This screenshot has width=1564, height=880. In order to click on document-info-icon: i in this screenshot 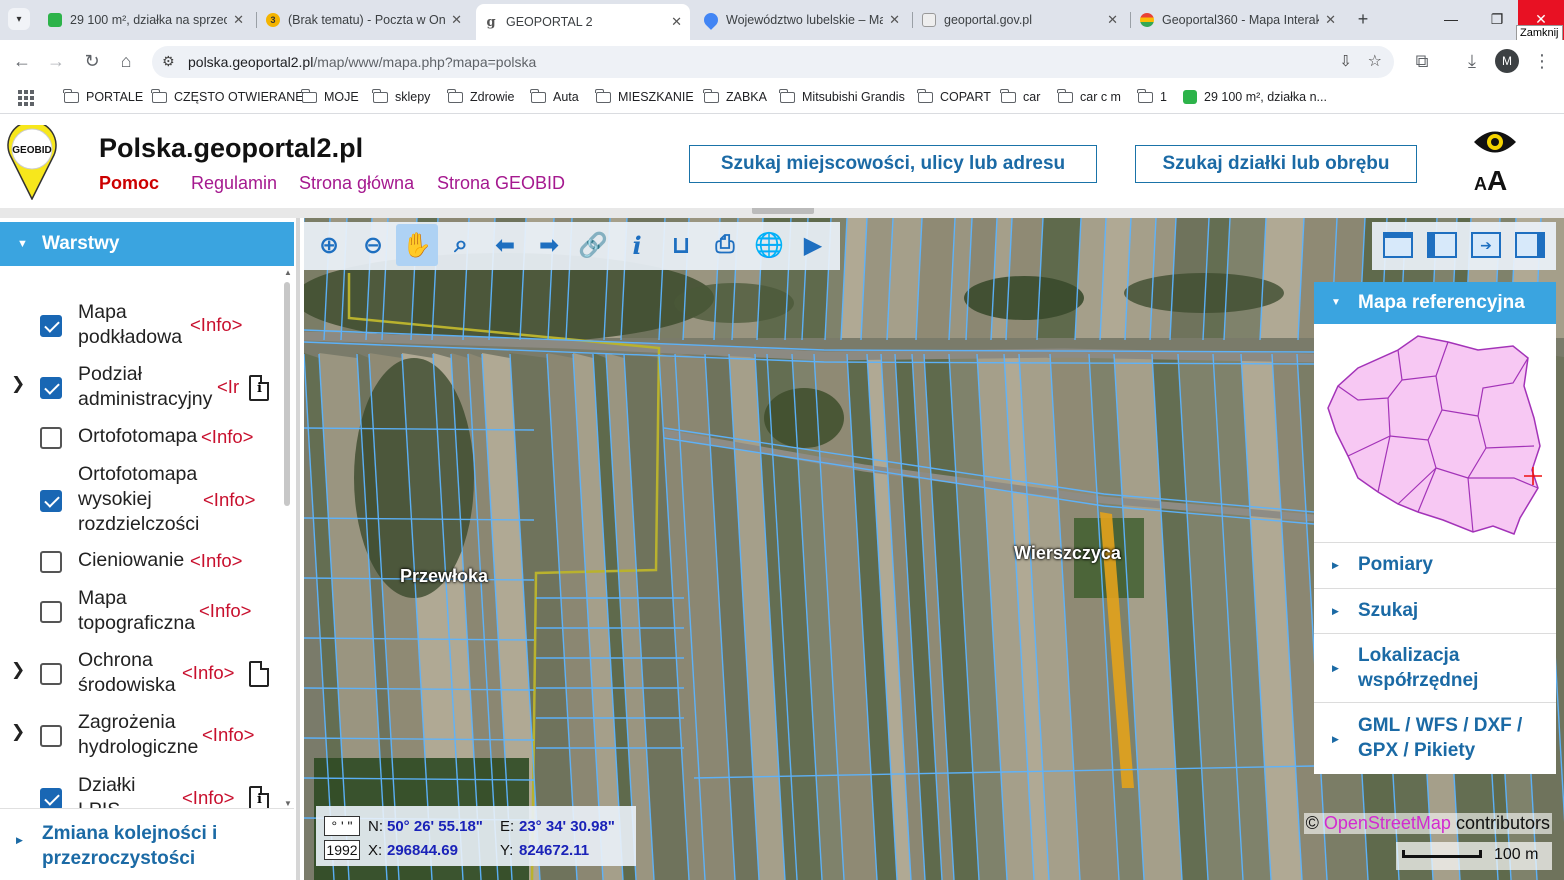, I will do `click(259, 388)`.